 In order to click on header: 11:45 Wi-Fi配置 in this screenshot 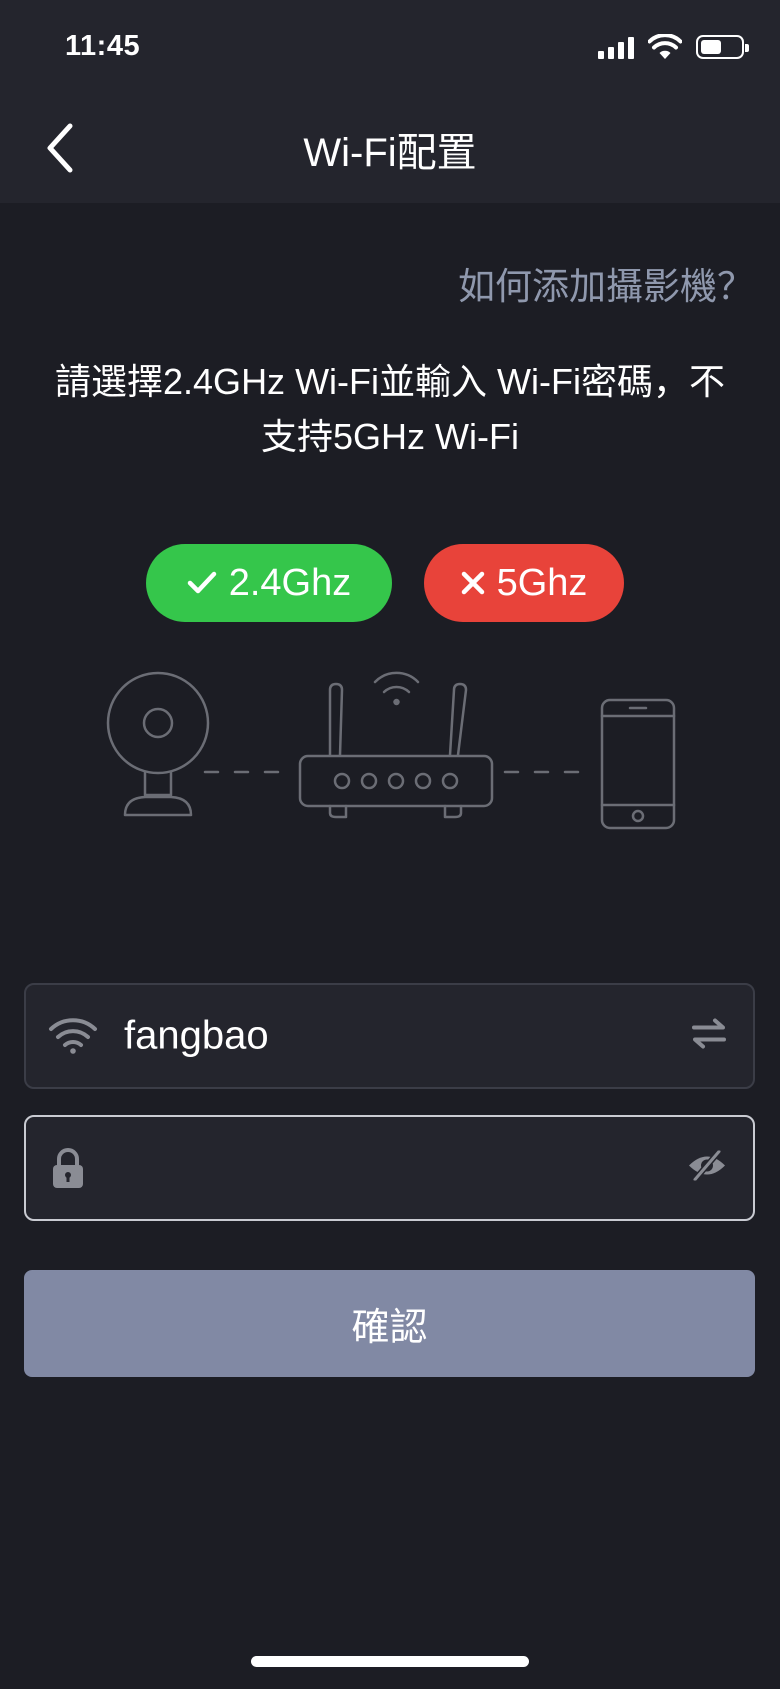, I will do `click(390, 101)`.